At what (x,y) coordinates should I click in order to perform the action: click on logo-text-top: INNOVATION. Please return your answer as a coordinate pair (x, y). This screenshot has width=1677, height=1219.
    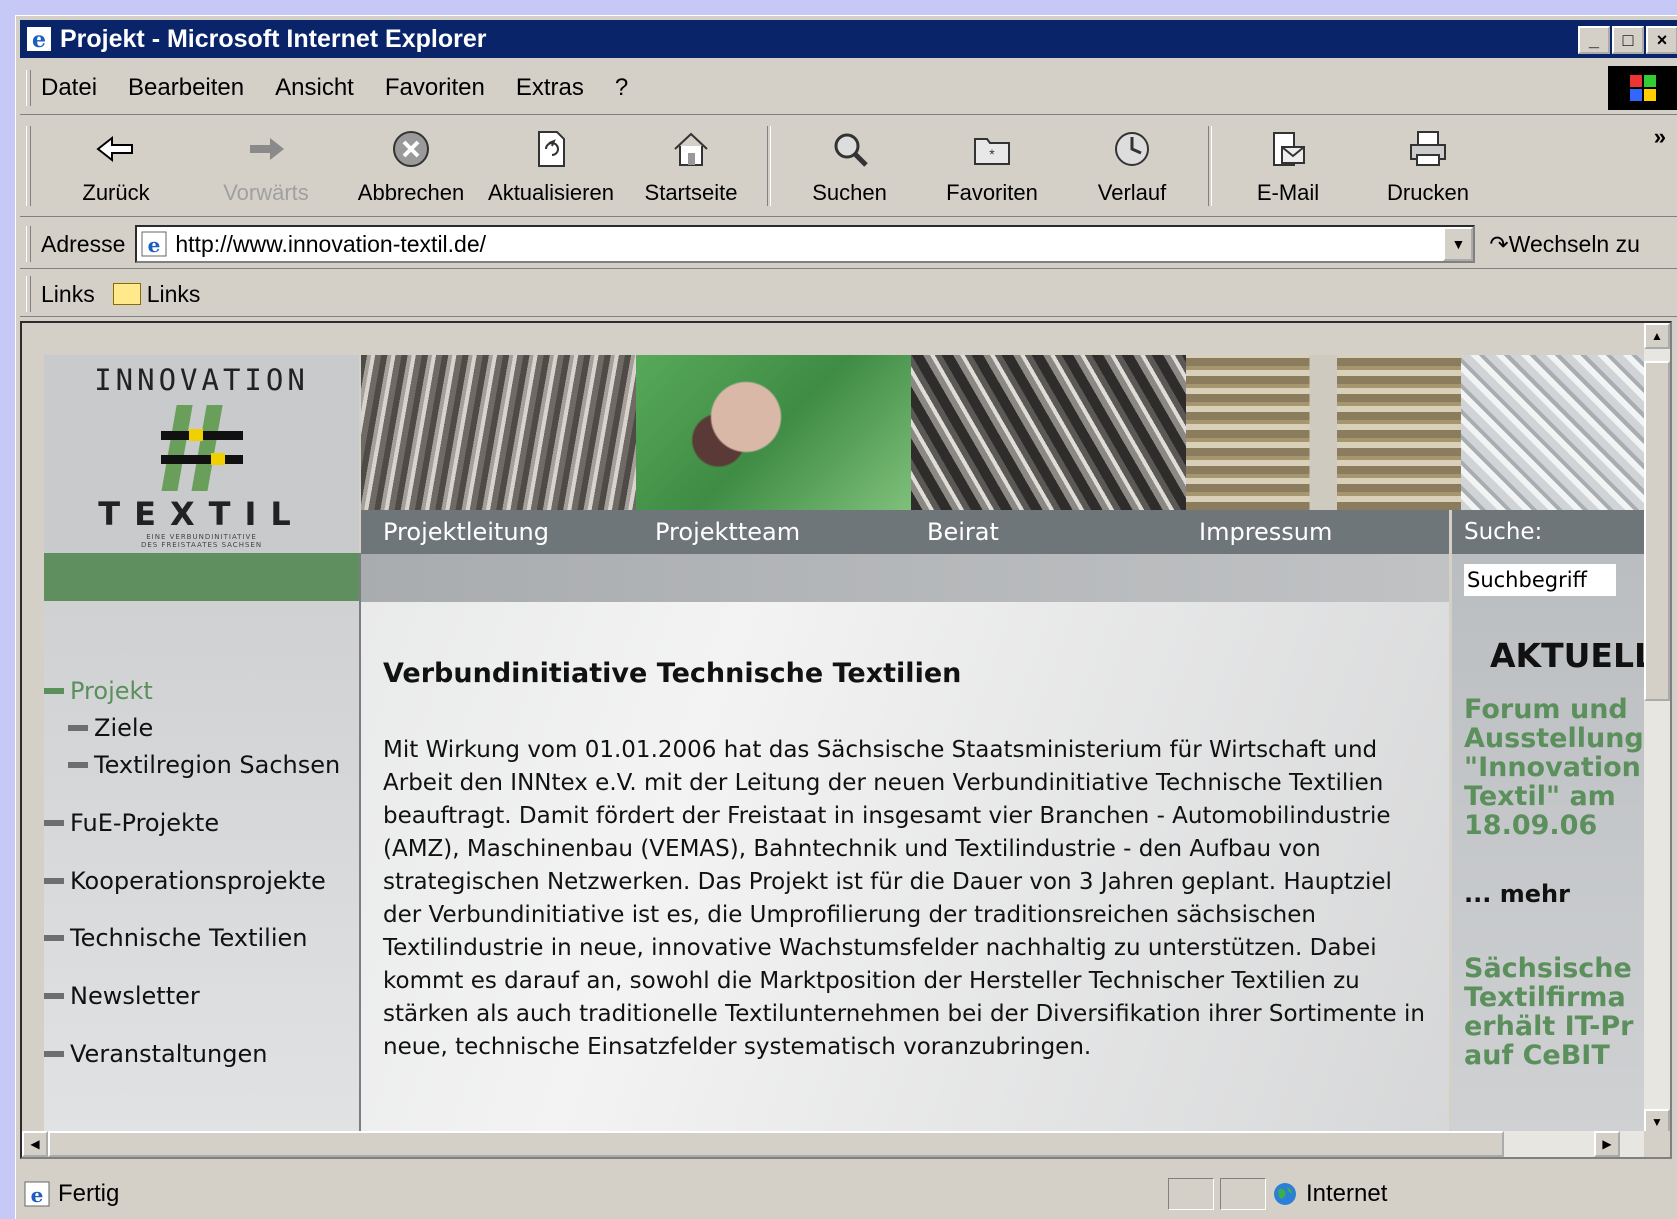
    Looking at the image, I should click on (201, 380).